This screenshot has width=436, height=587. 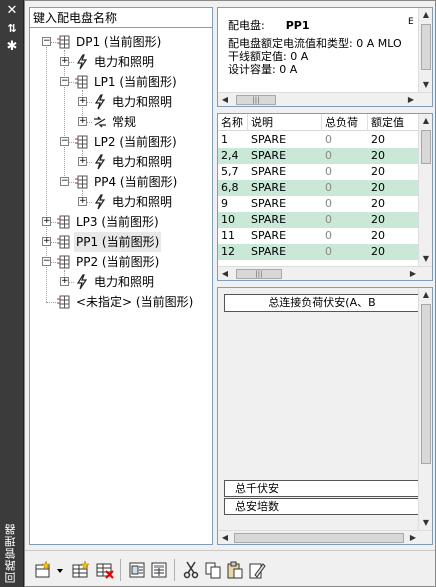 I want to click on tree-node-panel: + LP3 (当前图形), so click(x=120, y=222).